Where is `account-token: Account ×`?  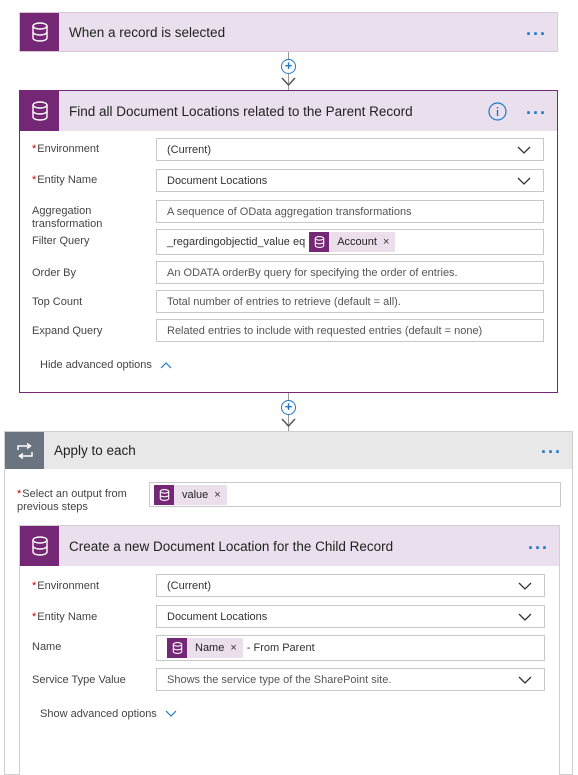
account-token: Account × is located at coordinates (352, 242).